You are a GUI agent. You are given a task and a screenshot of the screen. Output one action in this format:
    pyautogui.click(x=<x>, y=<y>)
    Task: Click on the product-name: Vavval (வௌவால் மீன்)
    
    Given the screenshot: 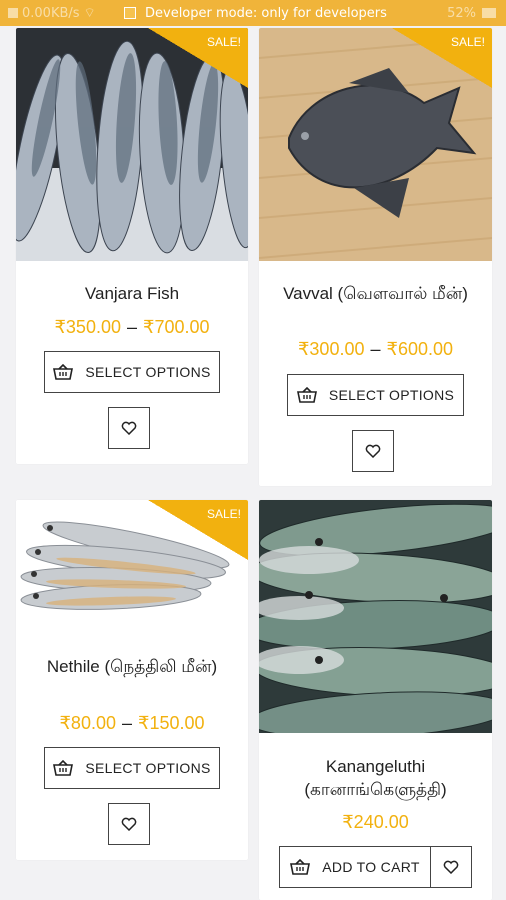 What is the action you would take?
    pyautogui.click(x=375, y=293)
    